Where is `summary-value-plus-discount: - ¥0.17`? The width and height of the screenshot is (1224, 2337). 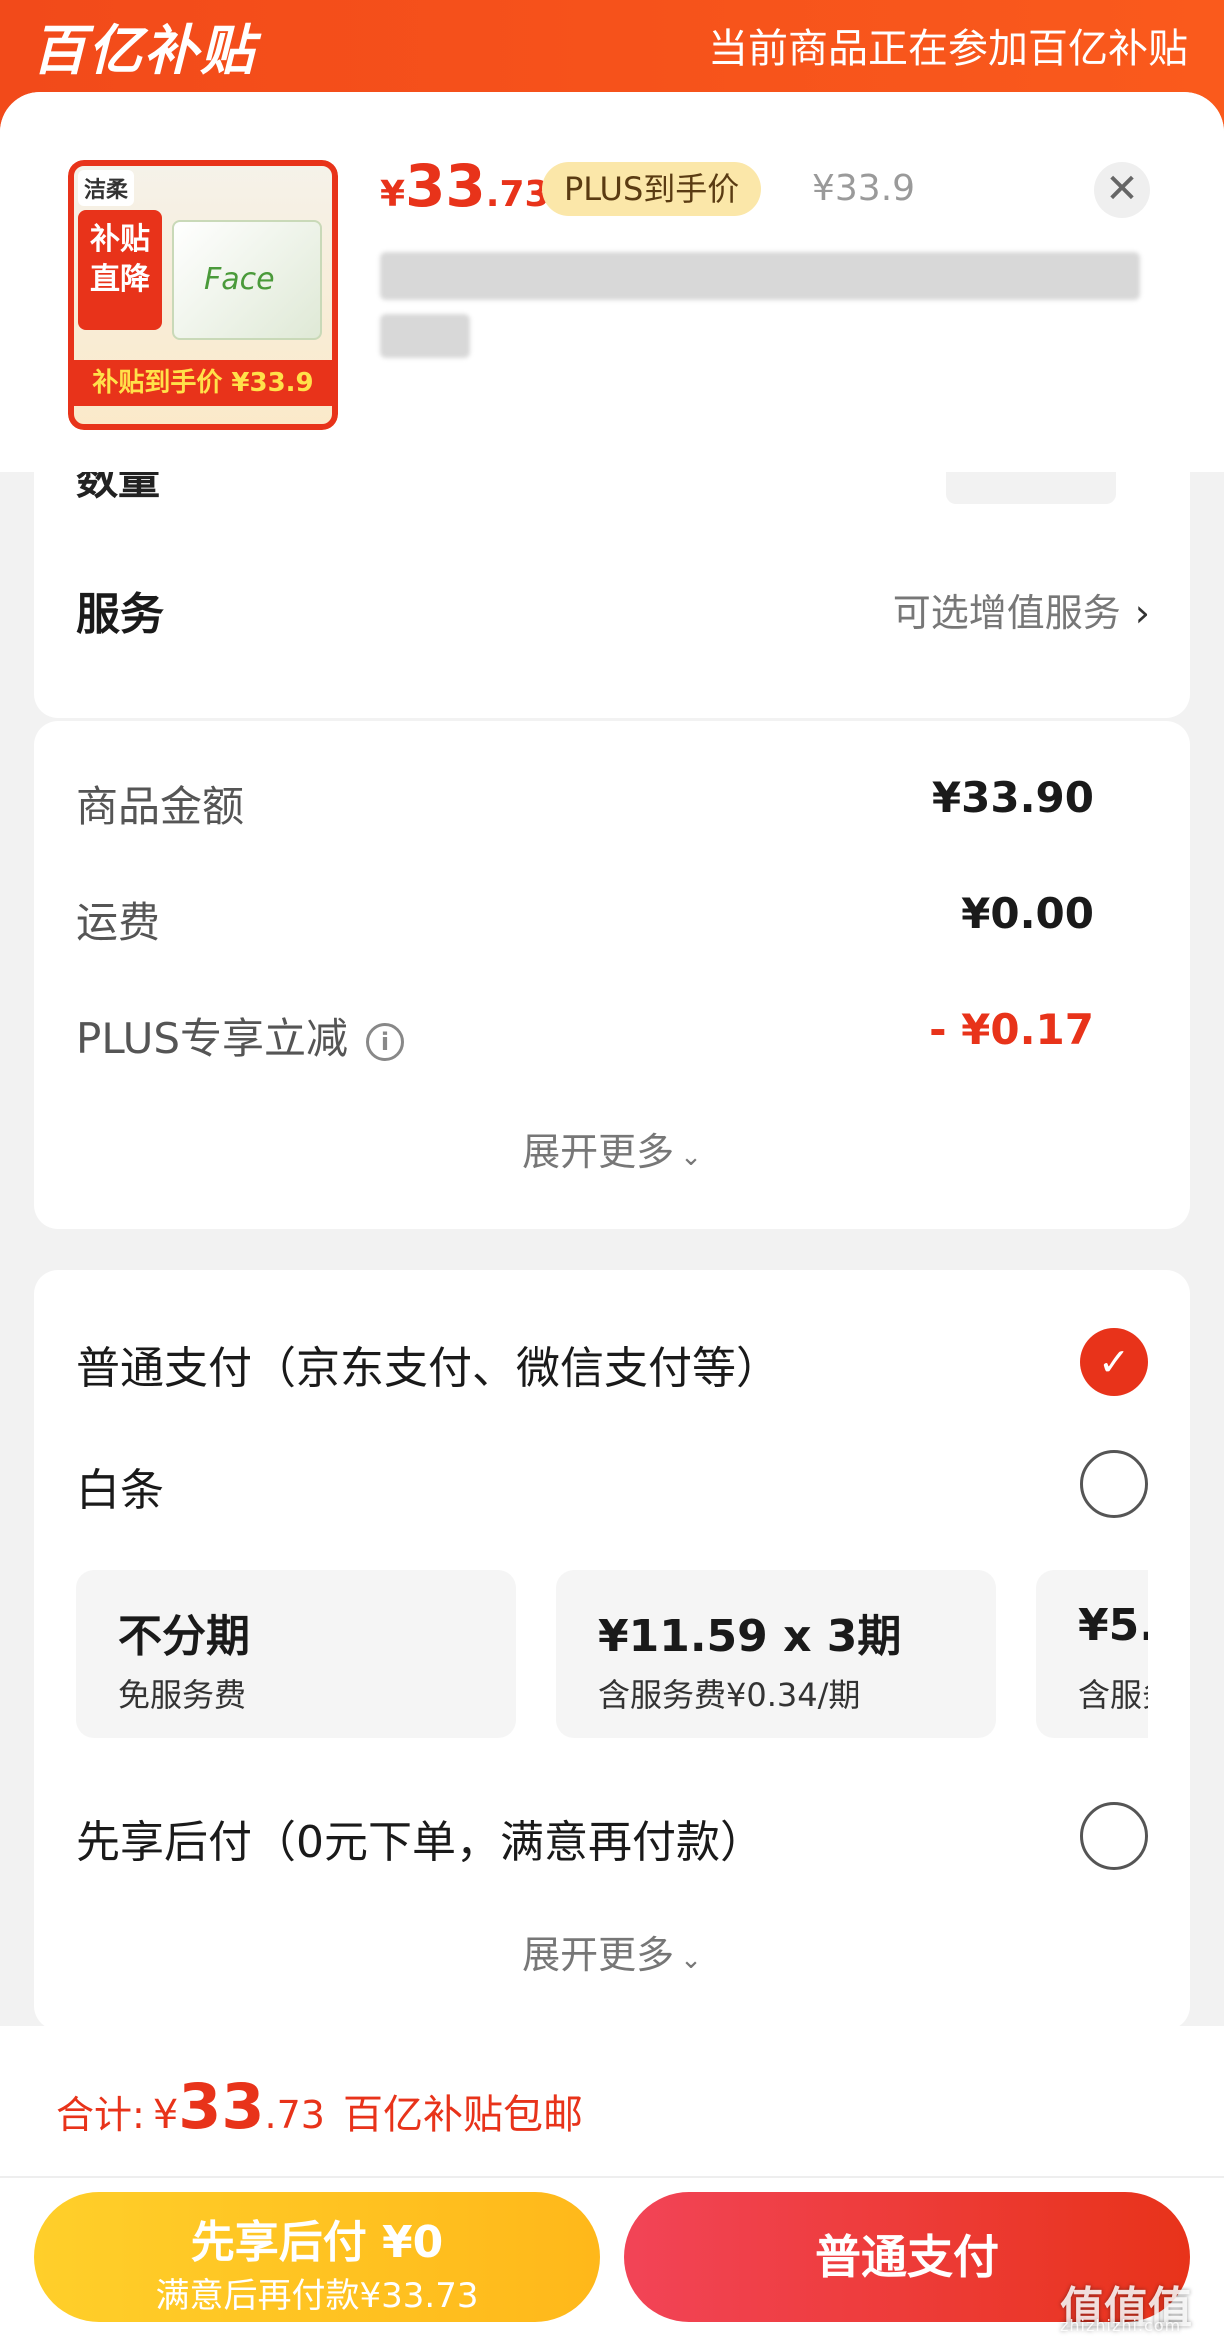 summary-value-plus-discount: - ¥0.17 is located at coordinates (1011, 1029).